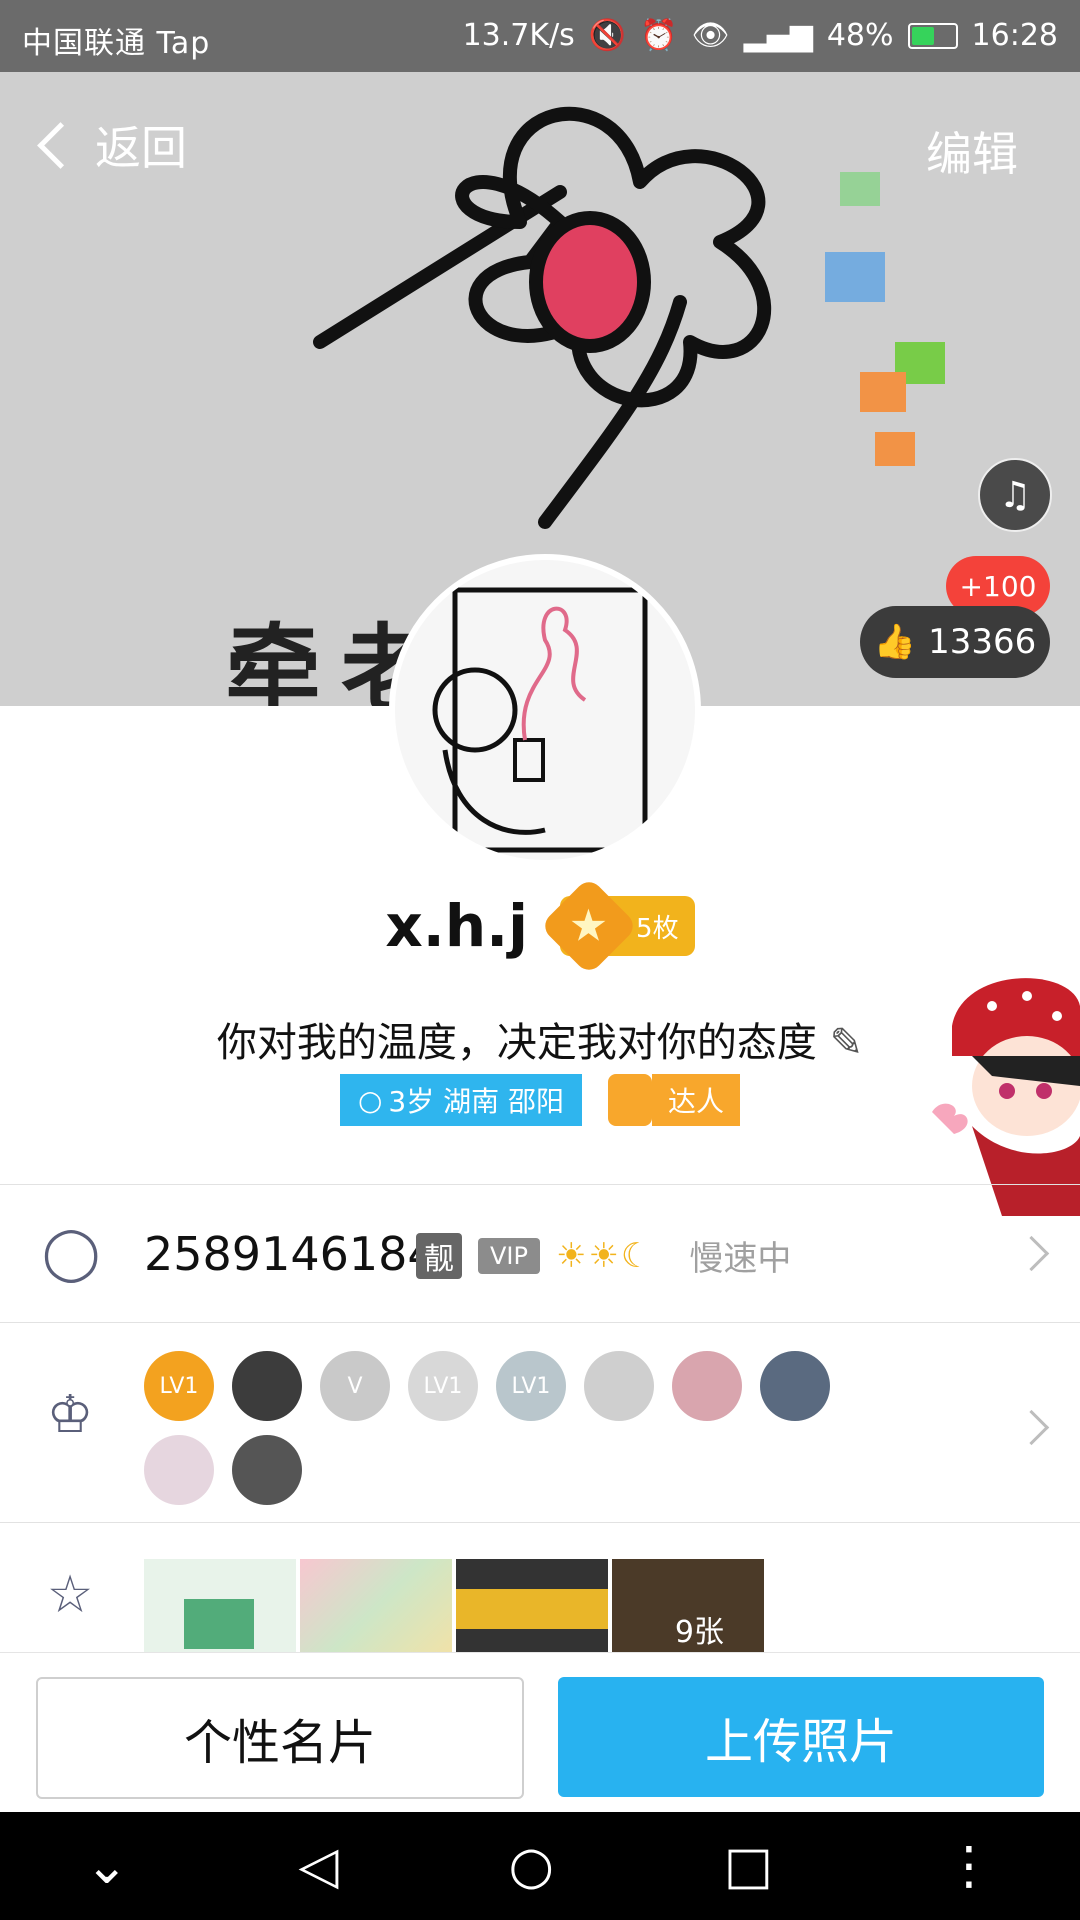 This screenshot has width=1080, height=1920. What do you see at coordinates (71, 1253) in the screenshot?
I see `penguin-icon: ◯` at bounding box center [71, 1253].